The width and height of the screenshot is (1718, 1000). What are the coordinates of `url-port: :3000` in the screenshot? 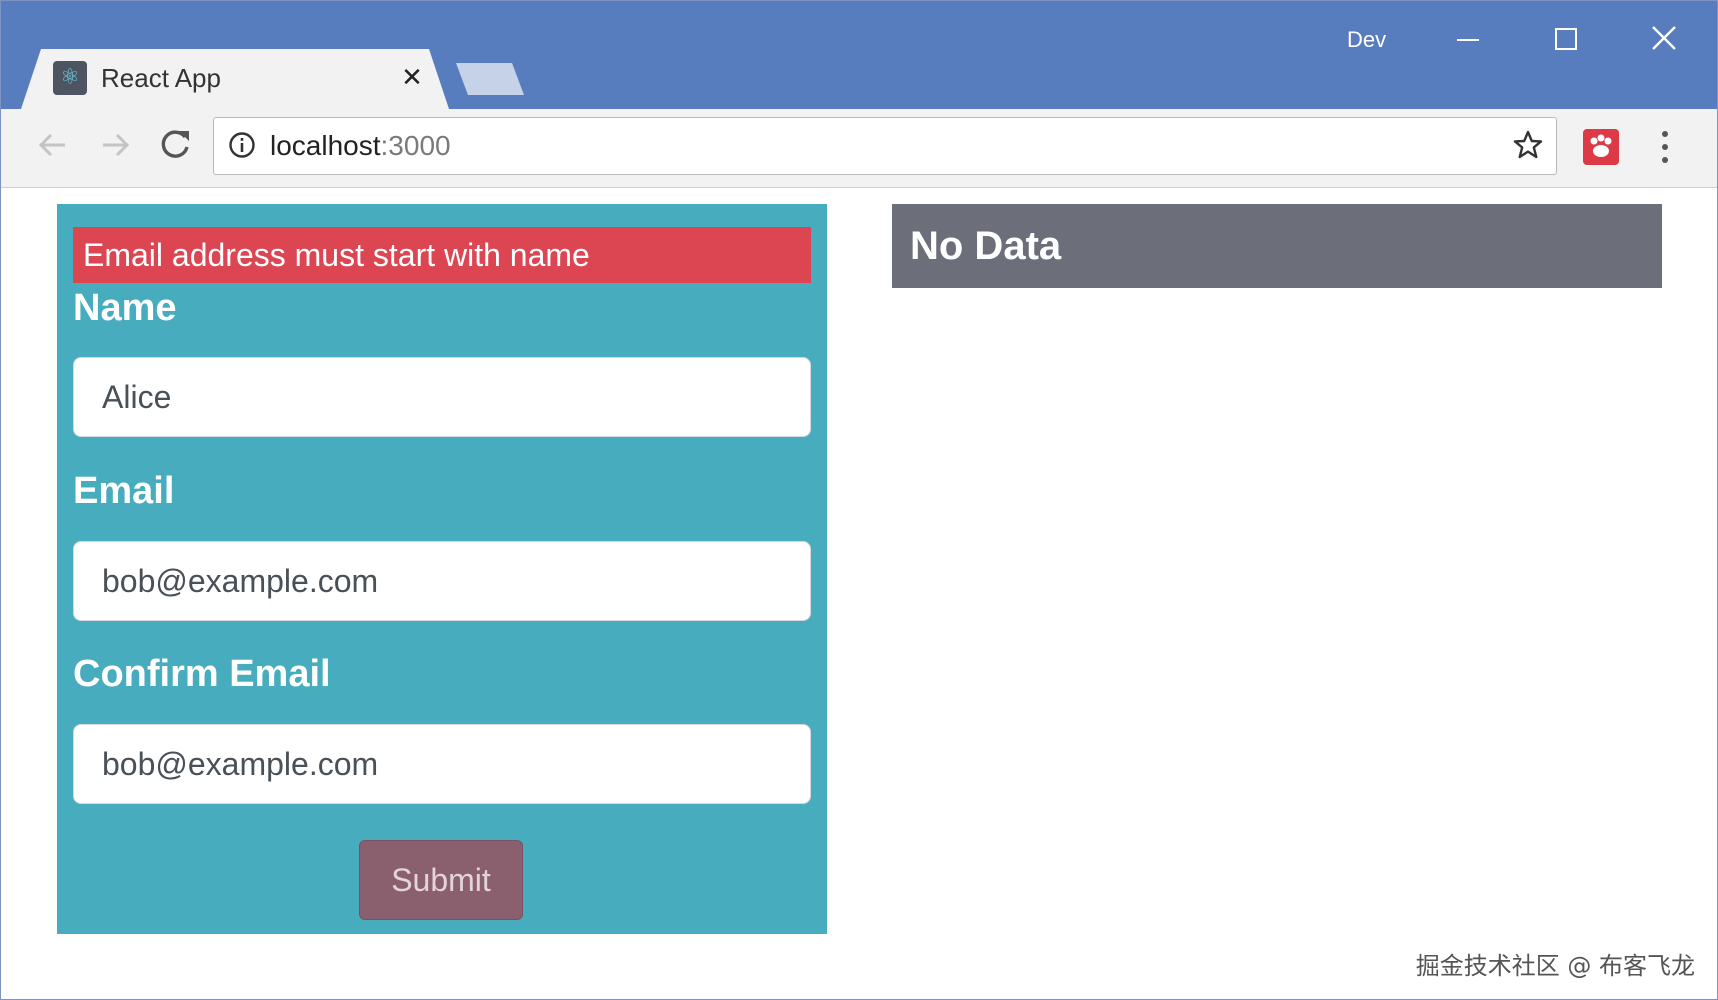 It's located at (415, 145).